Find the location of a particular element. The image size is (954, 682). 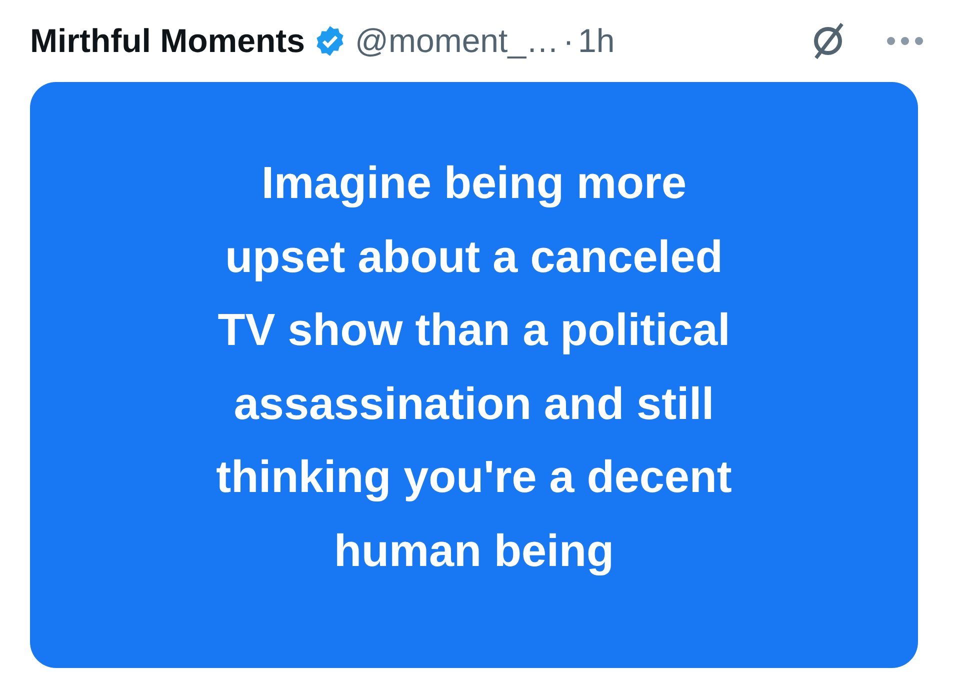

more-icon is located at coordinates (905, 41).